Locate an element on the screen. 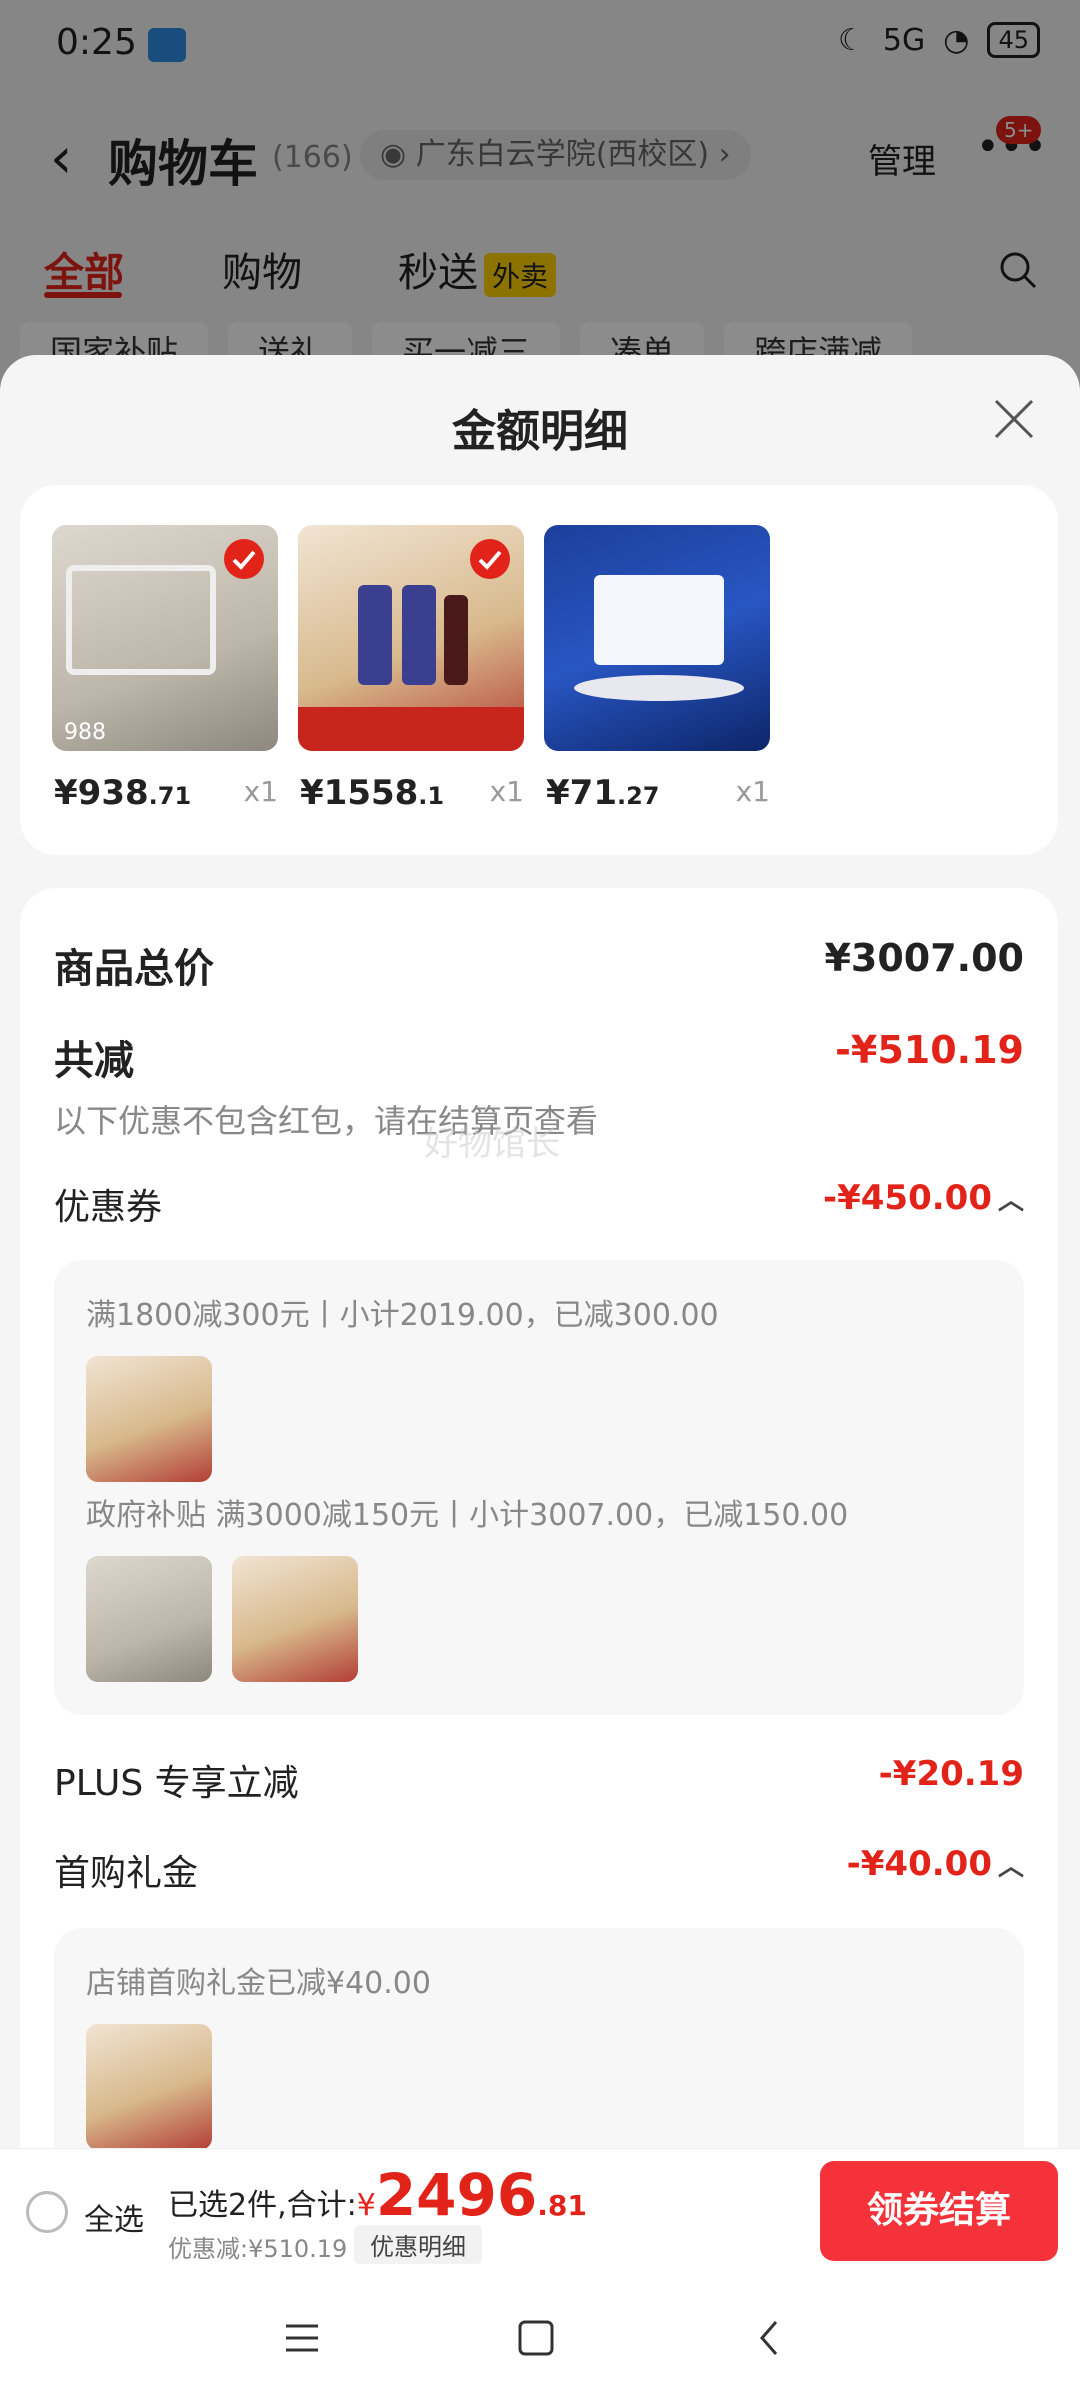 The width and height of the screenshot is (1080, 2400). plus-value: -¥20.19 is located at coordinates (951, 1774).